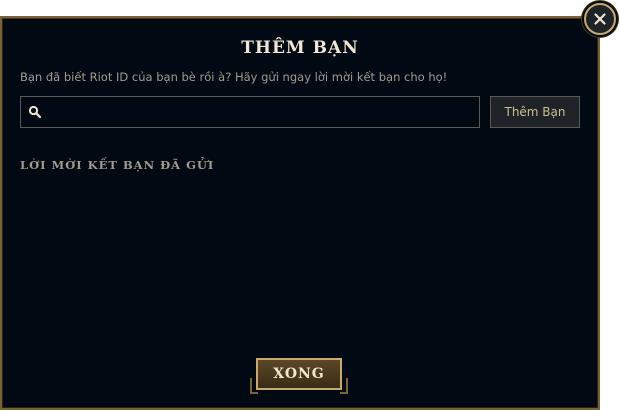 This screenshot has width=620, height=411. I want to click on close-icon, so click(600, 19).